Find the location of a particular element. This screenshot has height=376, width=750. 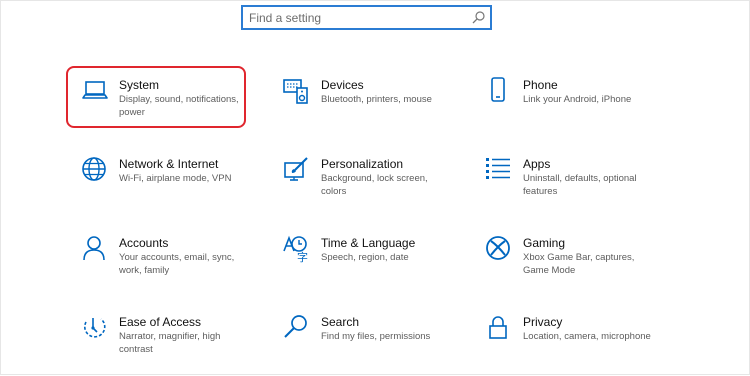

tile-title: Ease of Access is located at coordinates (160, 322).